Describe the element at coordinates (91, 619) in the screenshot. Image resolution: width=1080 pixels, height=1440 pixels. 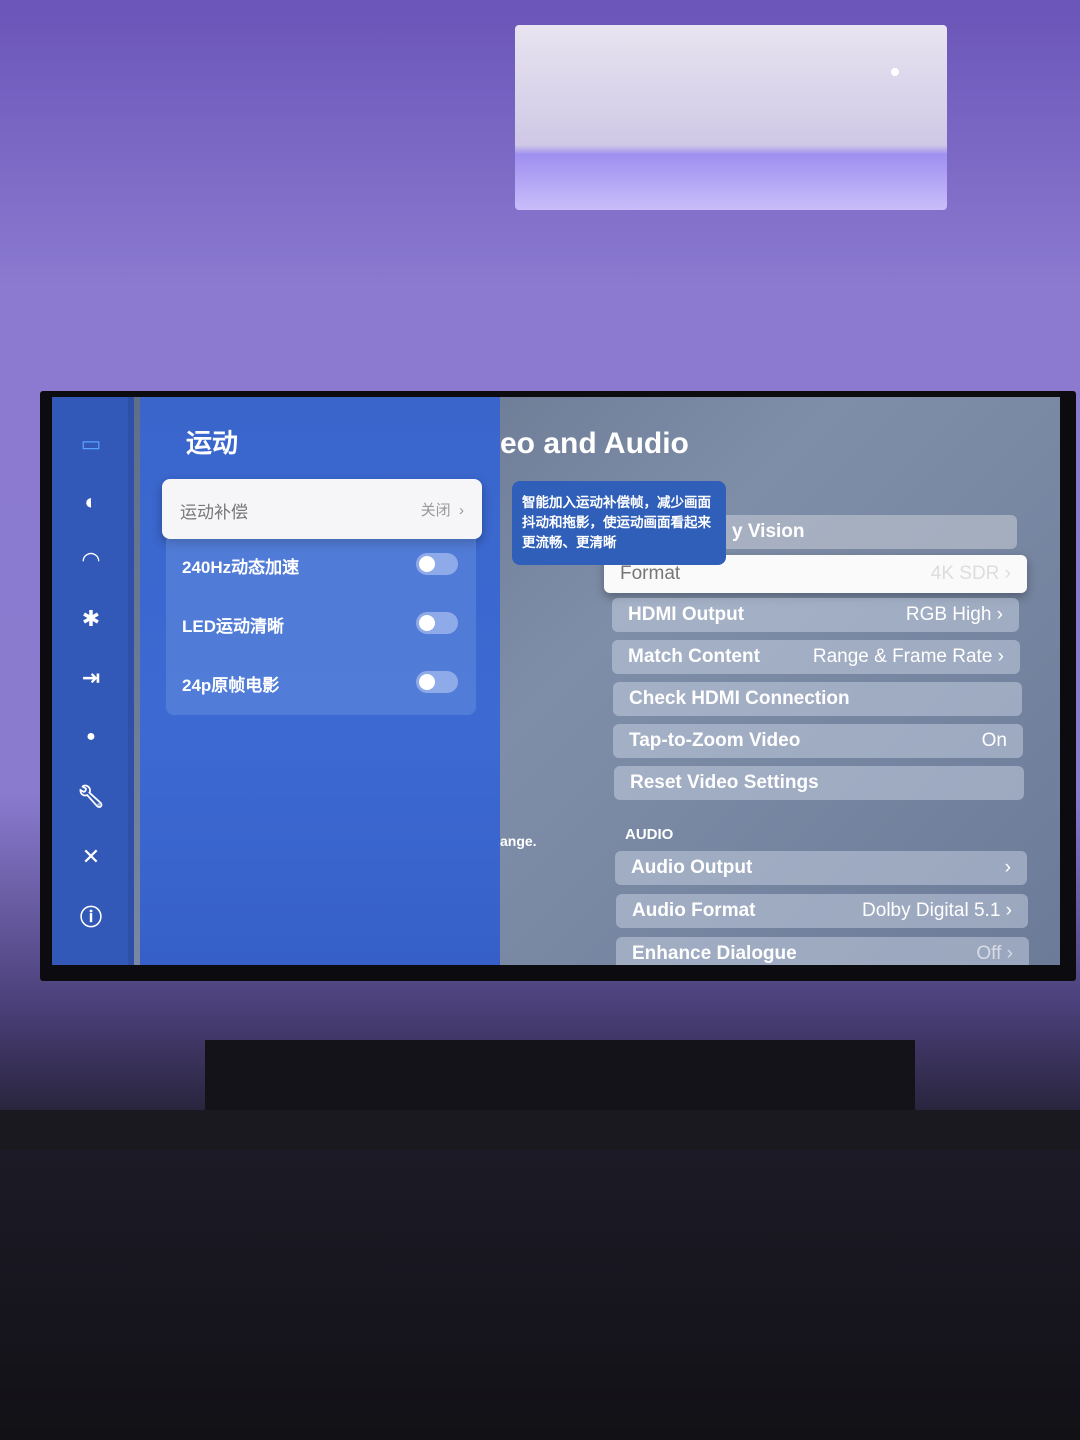
I see `bluetooth-icon: ✱` at that location.